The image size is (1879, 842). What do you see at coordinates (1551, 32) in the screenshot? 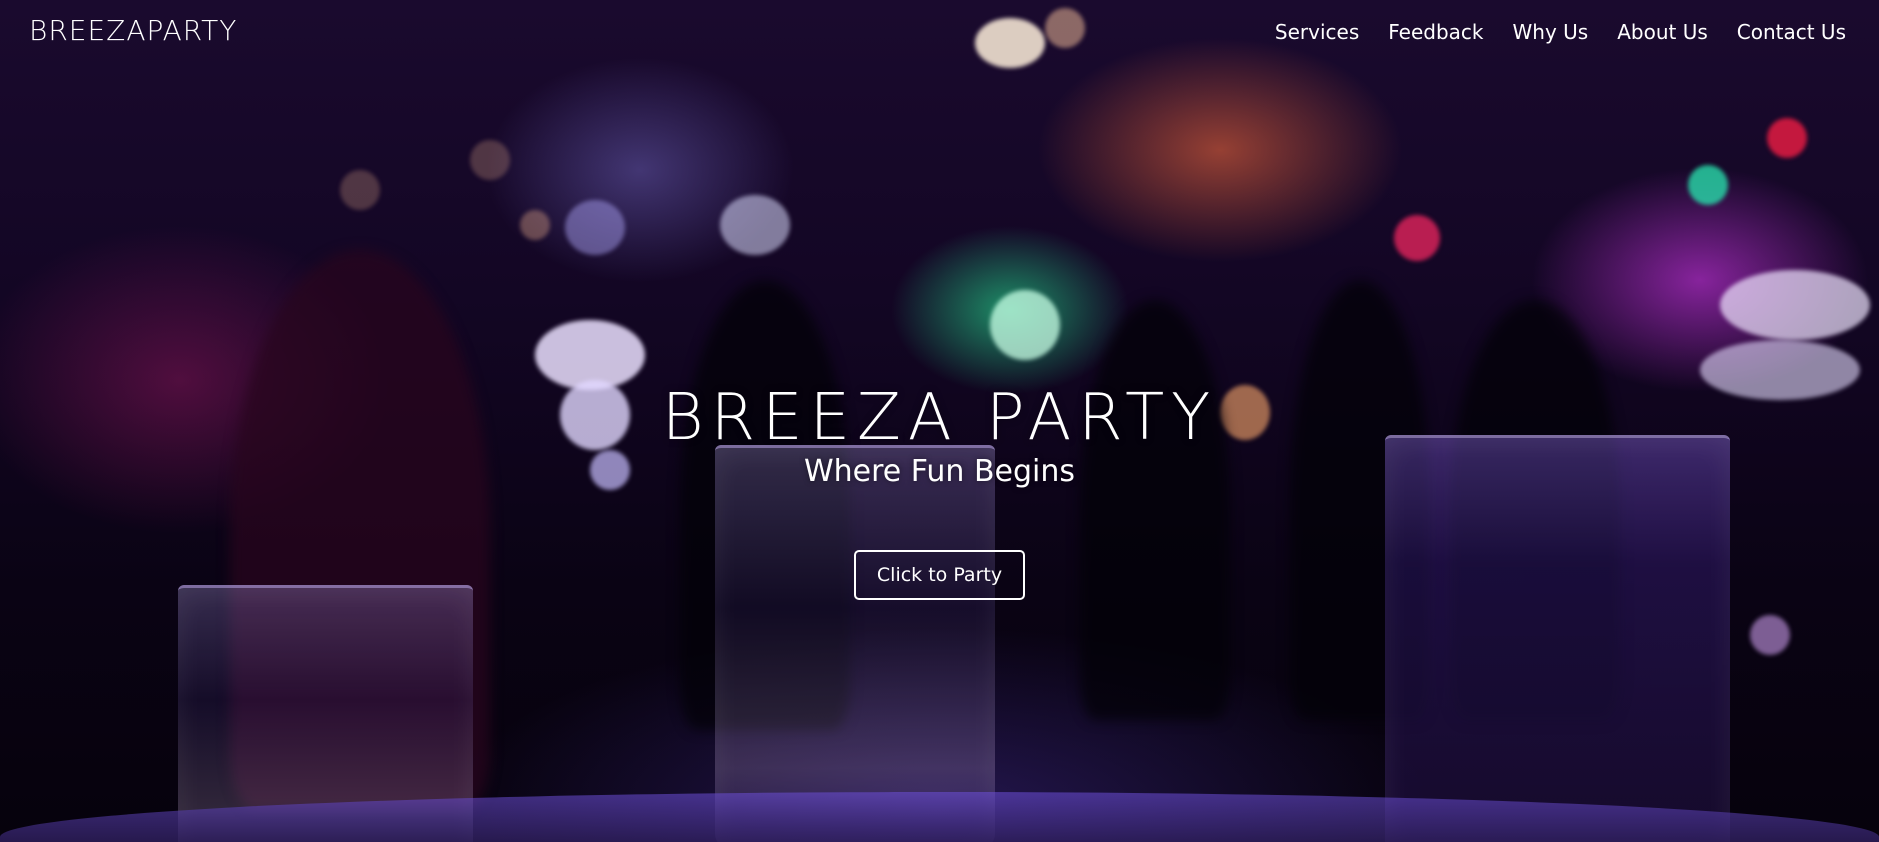
I see `nav-link-why-us: Why Us` at bounding box center [1551, 32].